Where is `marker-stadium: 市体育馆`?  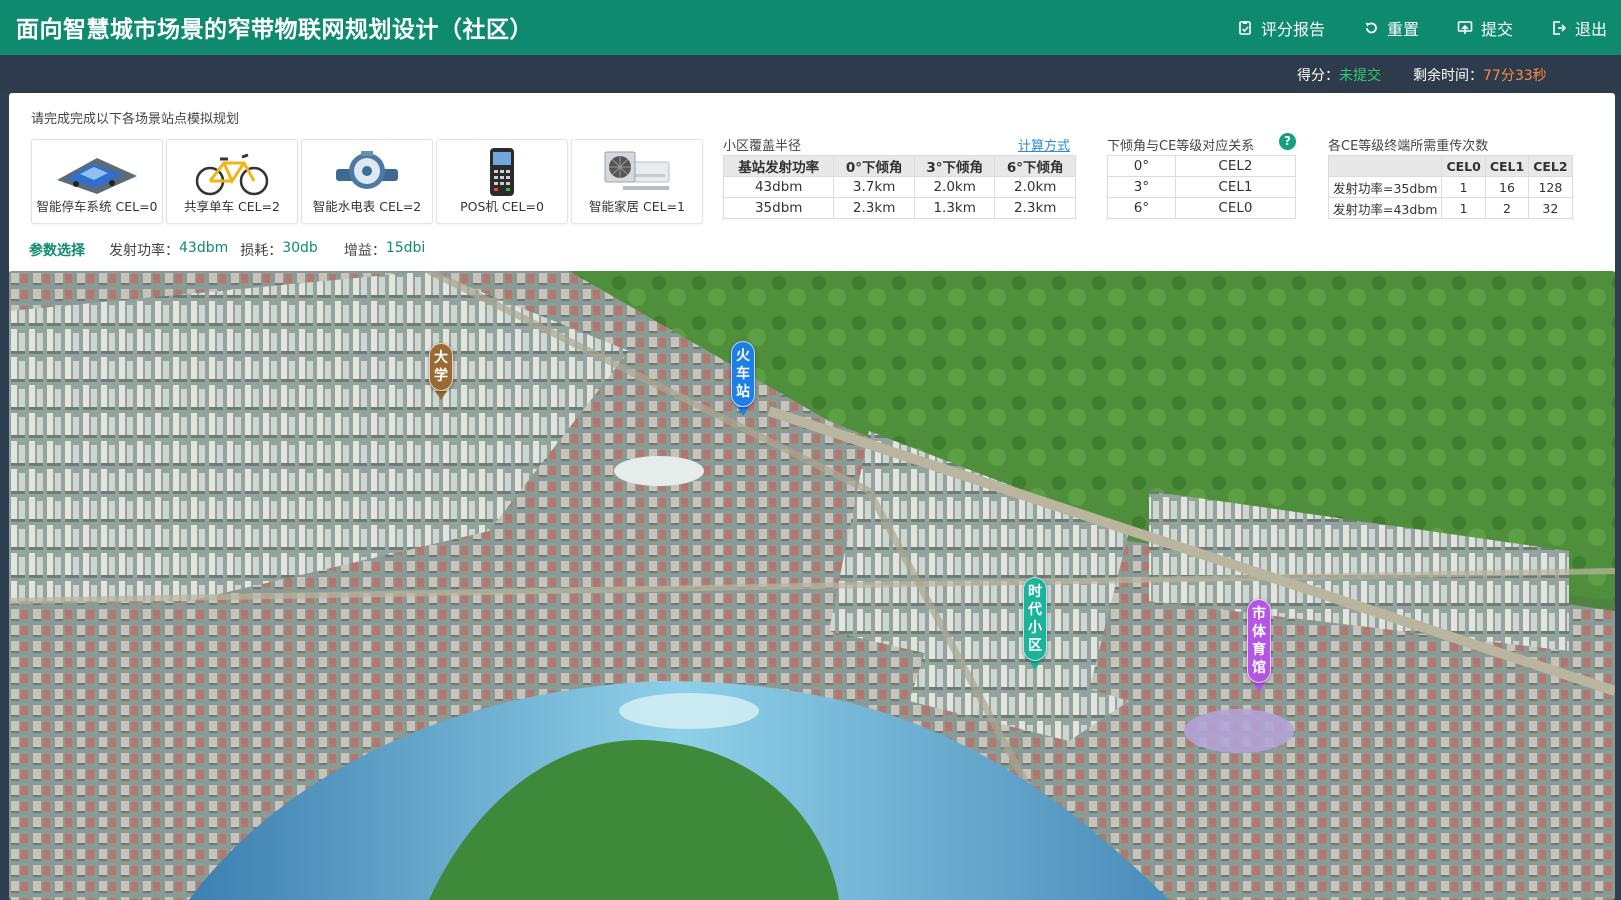 marker-stadium: 市体育馆 is located at coordinates (1259, 645).